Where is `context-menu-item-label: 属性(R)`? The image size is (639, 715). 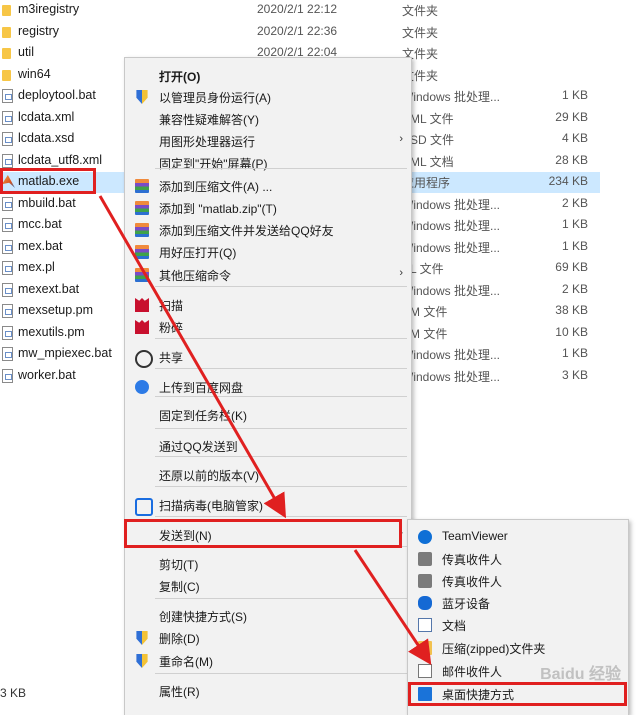
context-menu-item-label: 属性(R) is located at coordinates (179, 692).